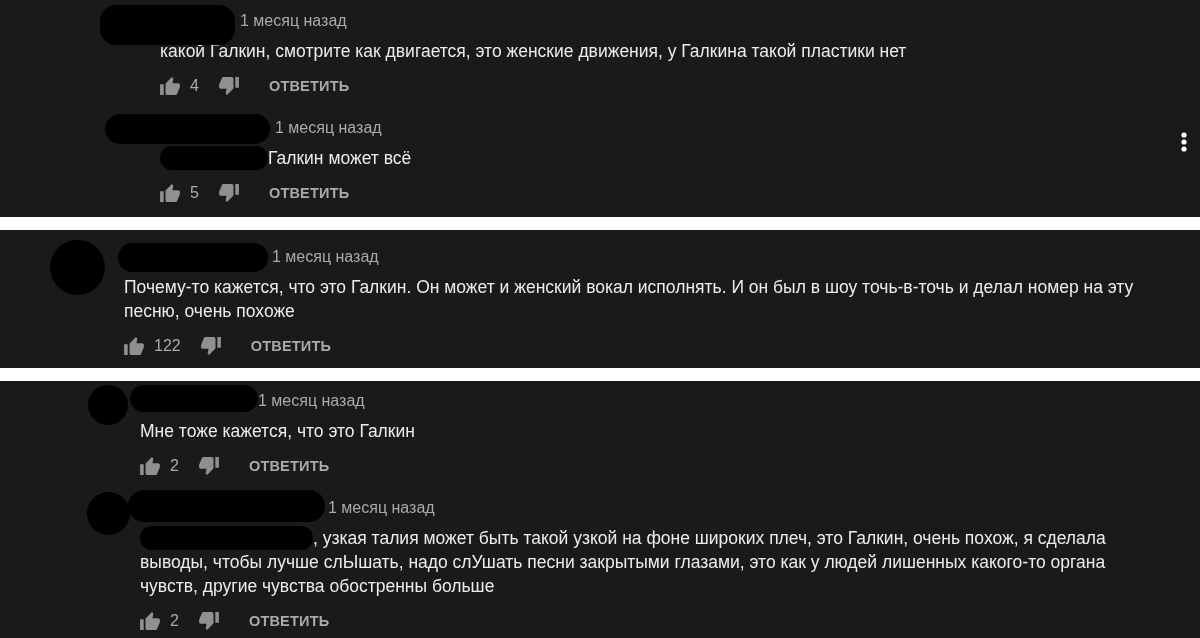 This screenshot has height=638, width=1200. I want to click on more-options-icon, so click(1184, 142).